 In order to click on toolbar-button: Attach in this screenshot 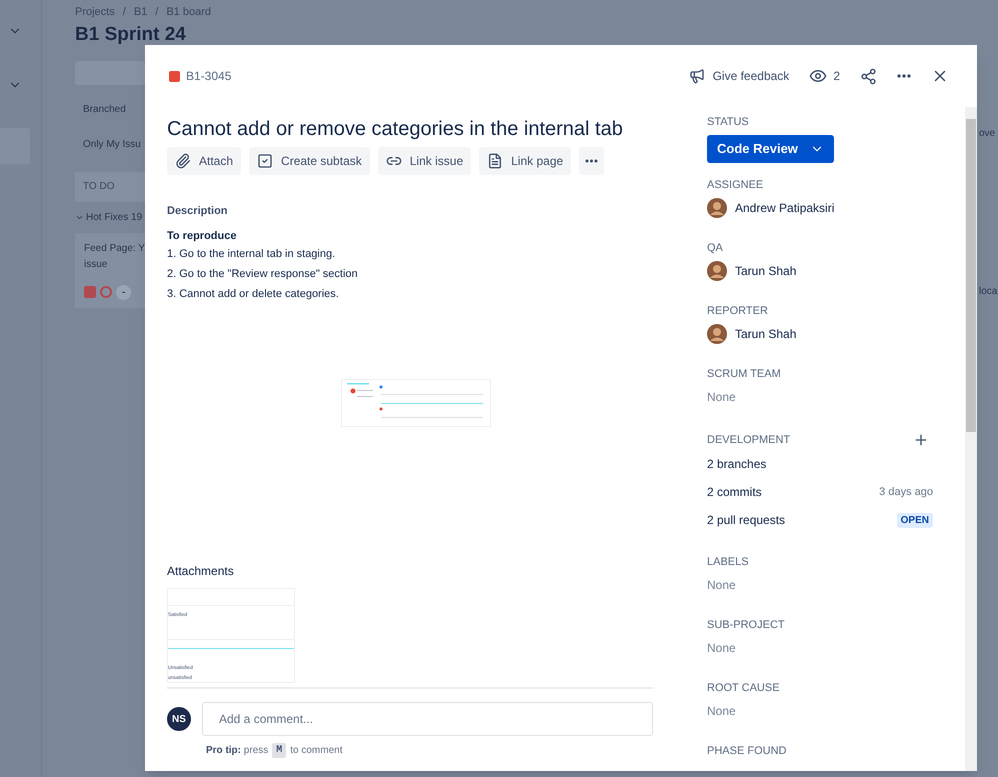, I will do `click(204, 161)`.